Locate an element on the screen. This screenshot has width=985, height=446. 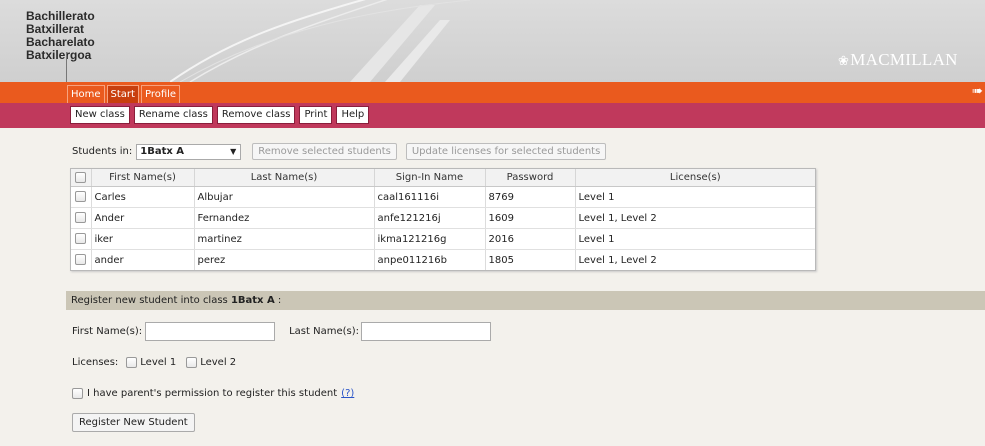
column-header-licenses: License(s) is located at coordinates (695, 178).